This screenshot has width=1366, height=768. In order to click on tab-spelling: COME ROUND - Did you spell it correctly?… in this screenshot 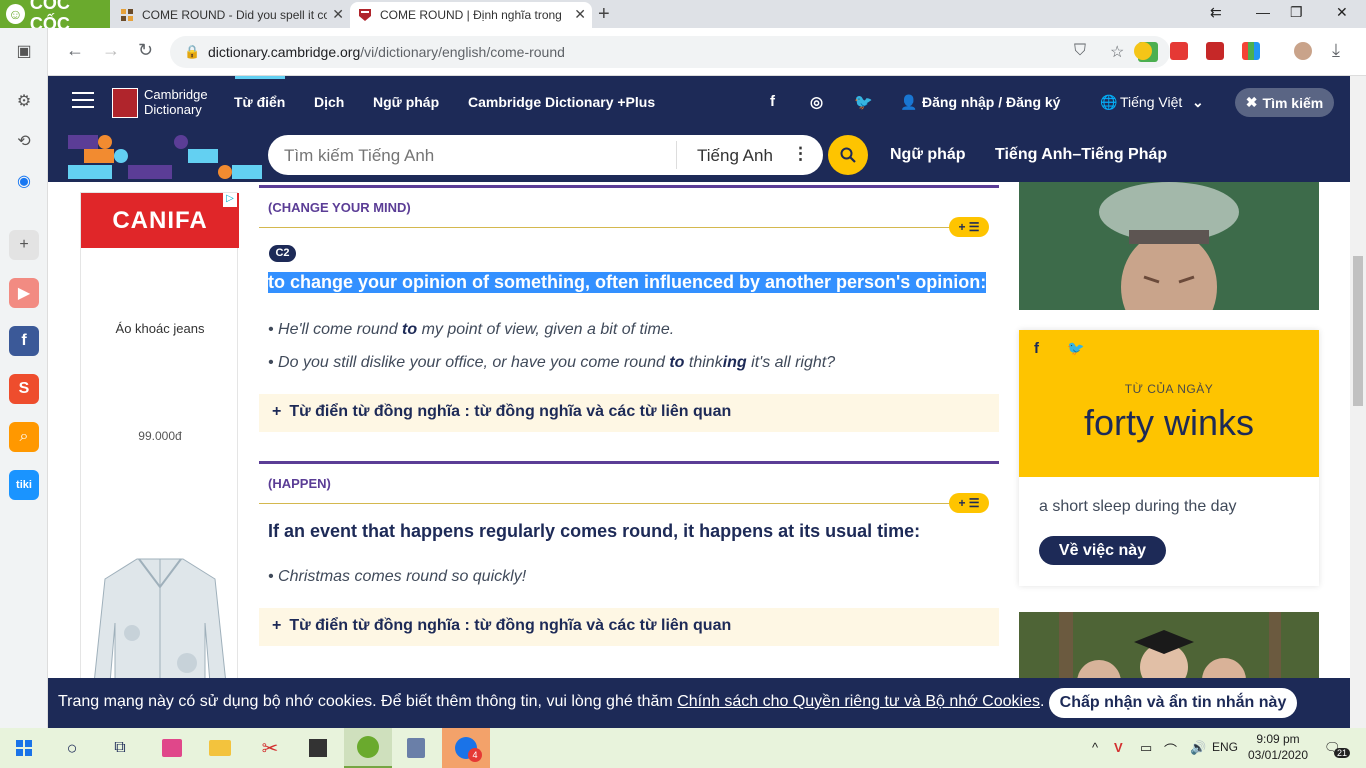, I will do `click(231, 15)`.